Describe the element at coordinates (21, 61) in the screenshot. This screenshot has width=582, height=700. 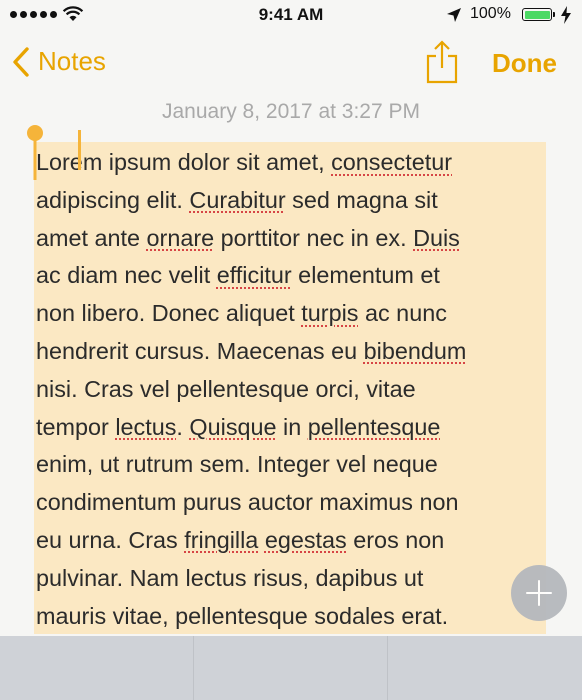
I see `chevron-left-icon` at that location.